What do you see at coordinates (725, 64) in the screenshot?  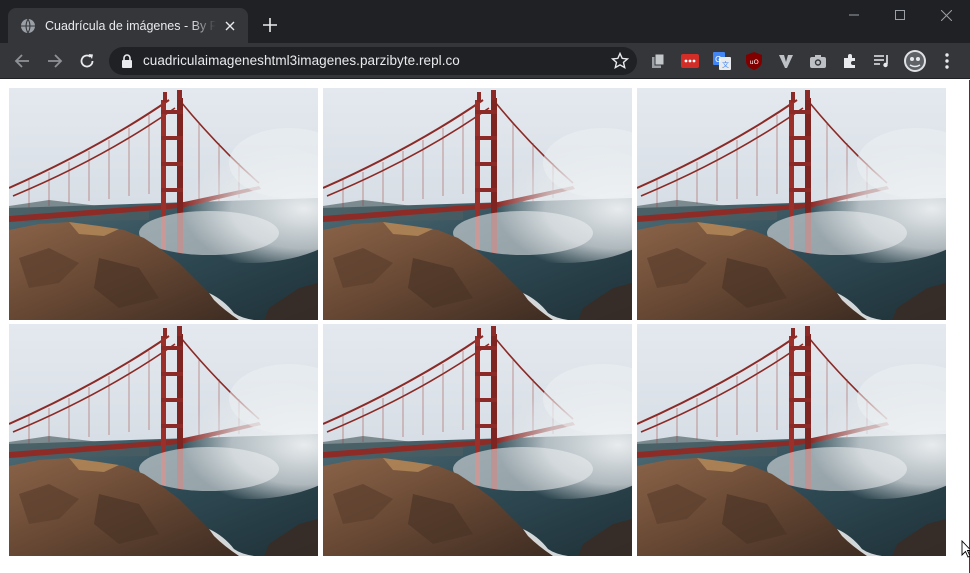 I see `svg-text: 文` at bounding box center [725, 64].